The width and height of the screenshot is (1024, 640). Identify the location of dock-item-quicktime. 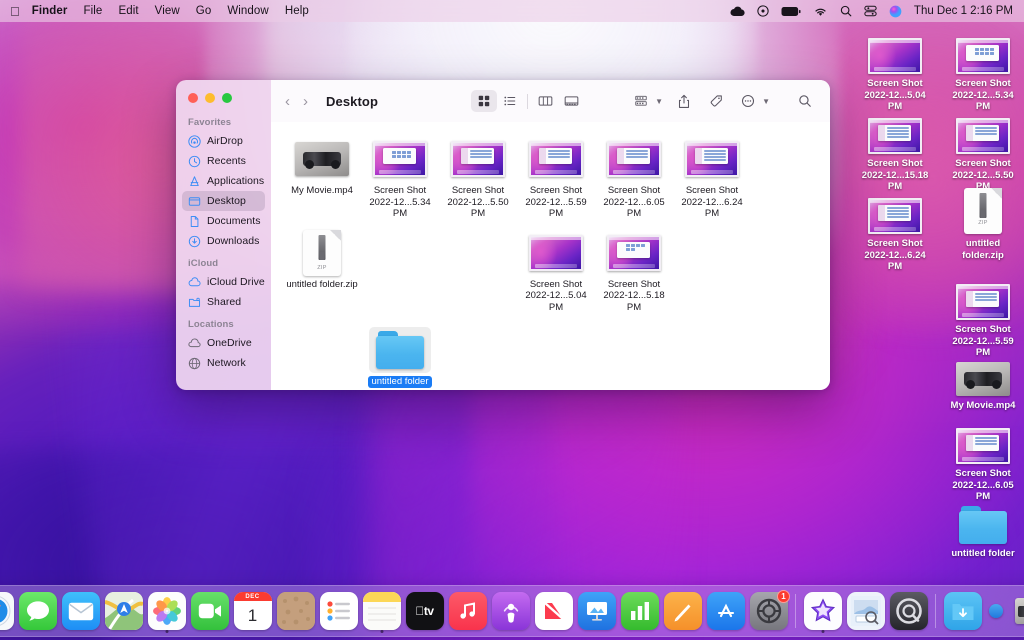
(908, 611).